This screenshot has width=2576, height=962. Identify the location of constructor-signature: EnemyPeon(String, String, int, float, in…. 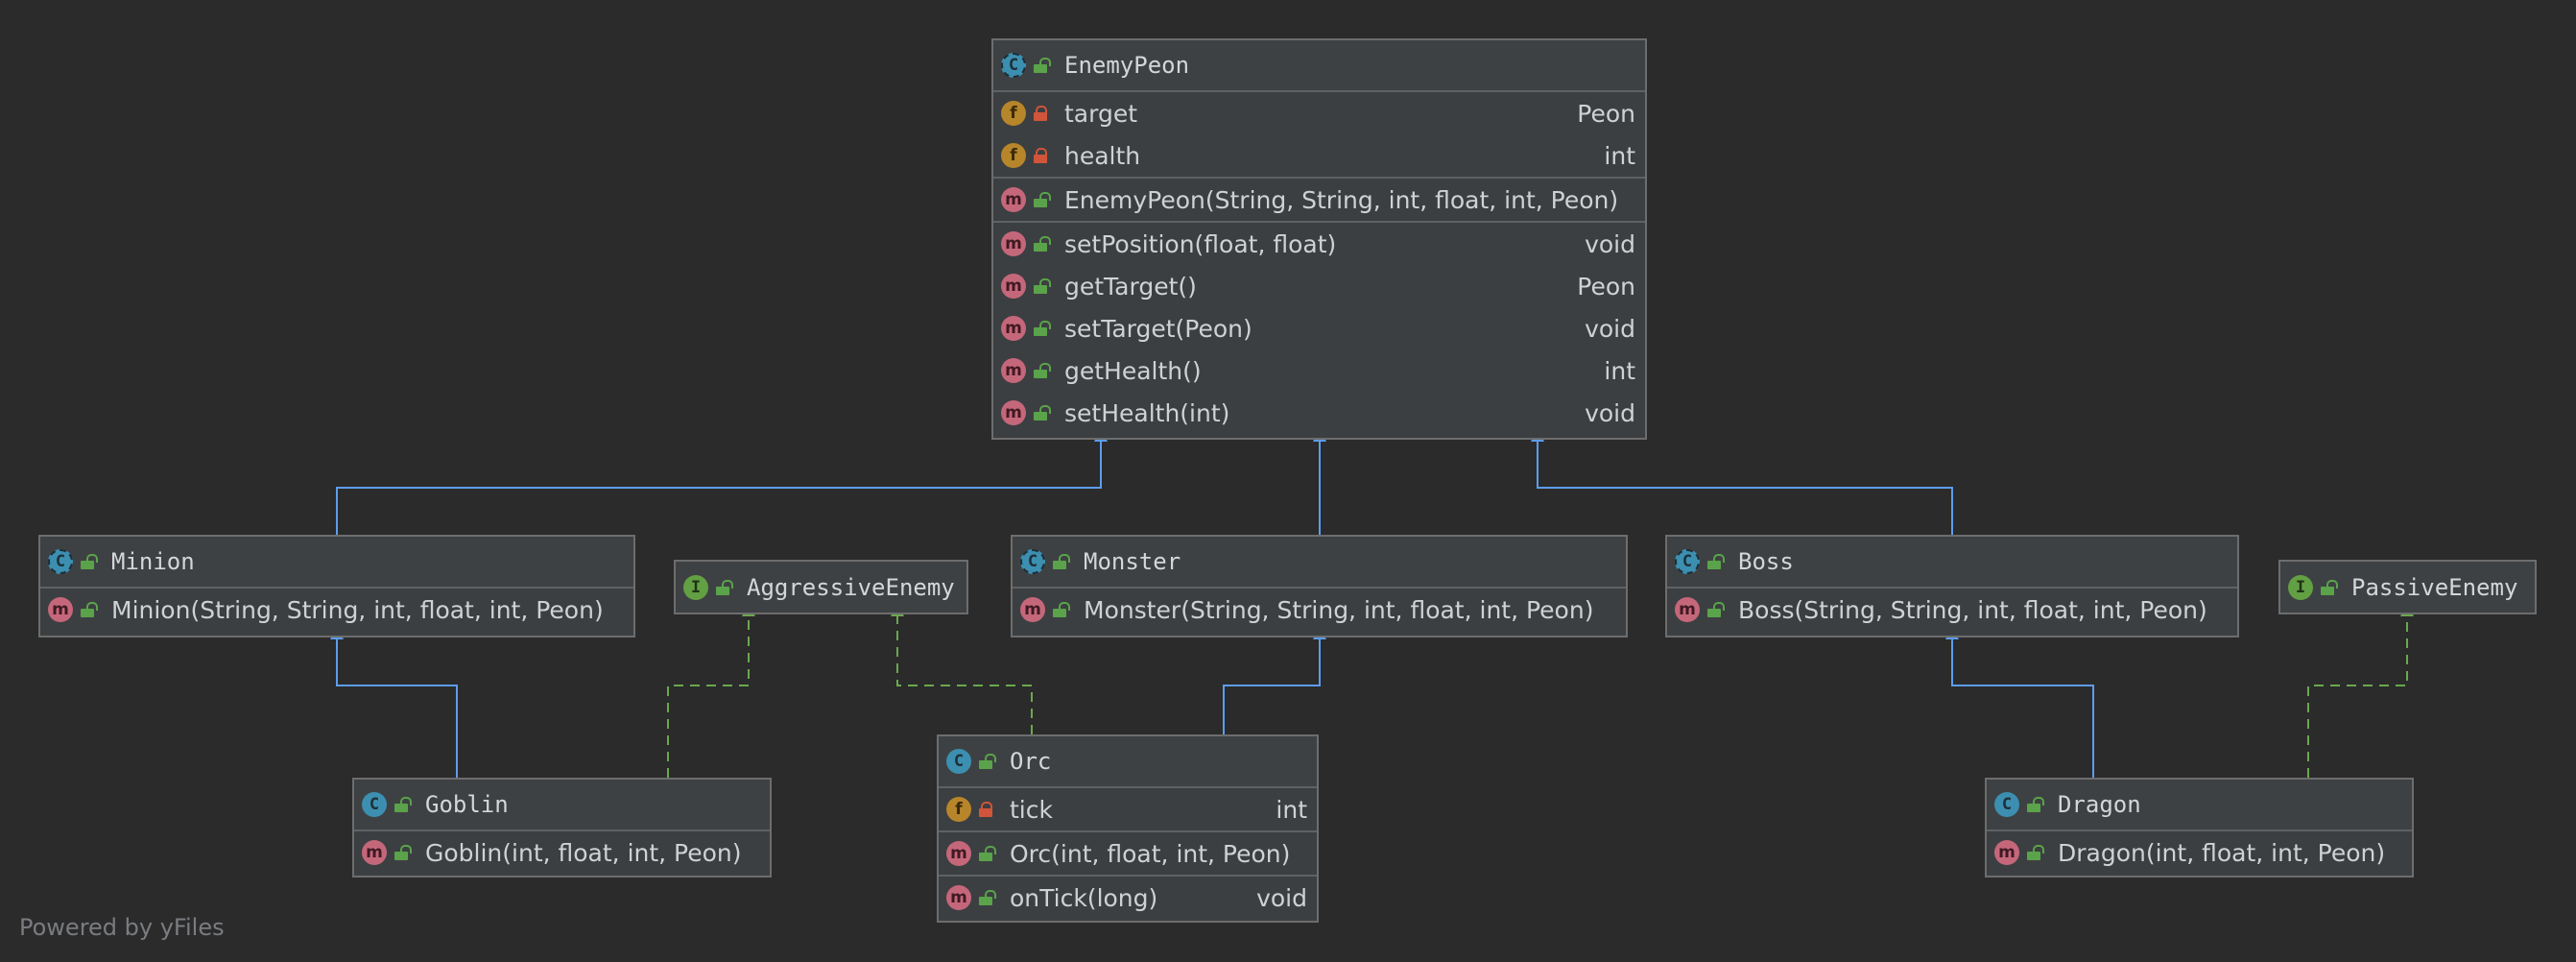
(1341, 199).